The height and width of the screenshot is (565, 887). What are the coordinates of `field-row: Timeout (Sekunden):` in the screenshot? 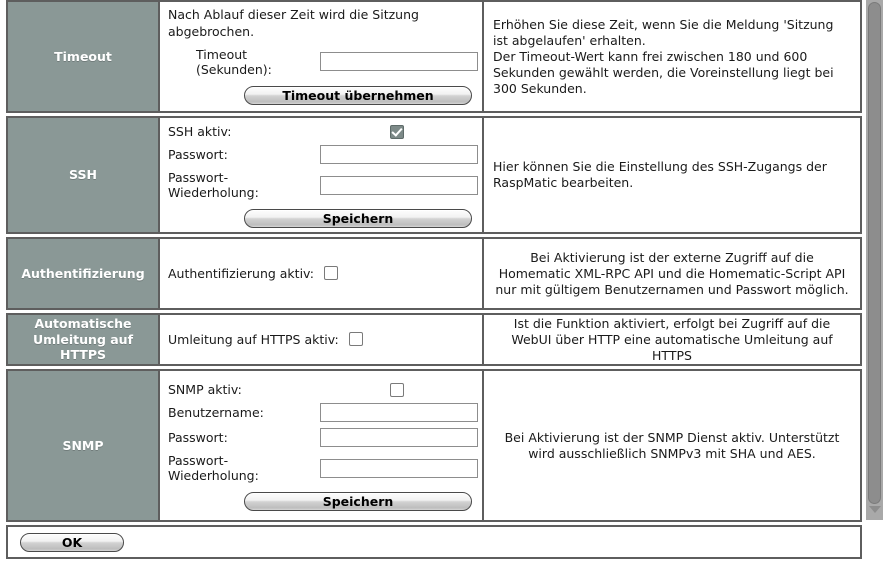 It's located at (323, 61).